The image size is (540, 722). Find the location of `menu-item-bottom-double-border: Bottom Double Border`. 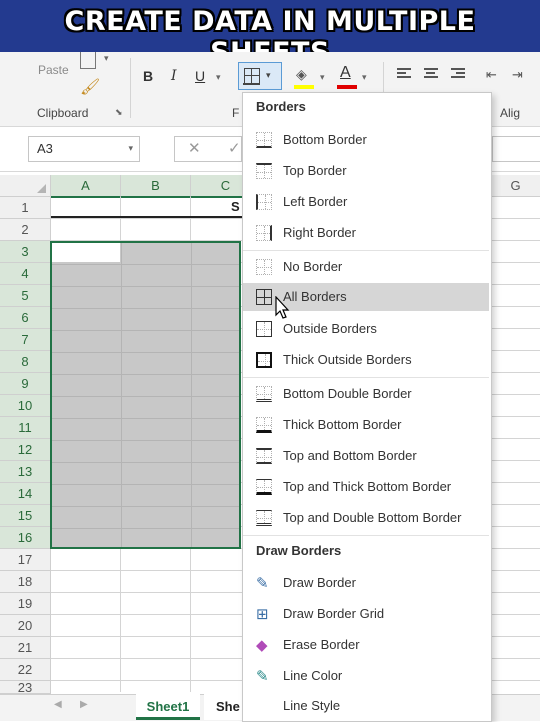

menu-item-bottom-double-border: Bottom Double Border is located at coordinates (366, 394).